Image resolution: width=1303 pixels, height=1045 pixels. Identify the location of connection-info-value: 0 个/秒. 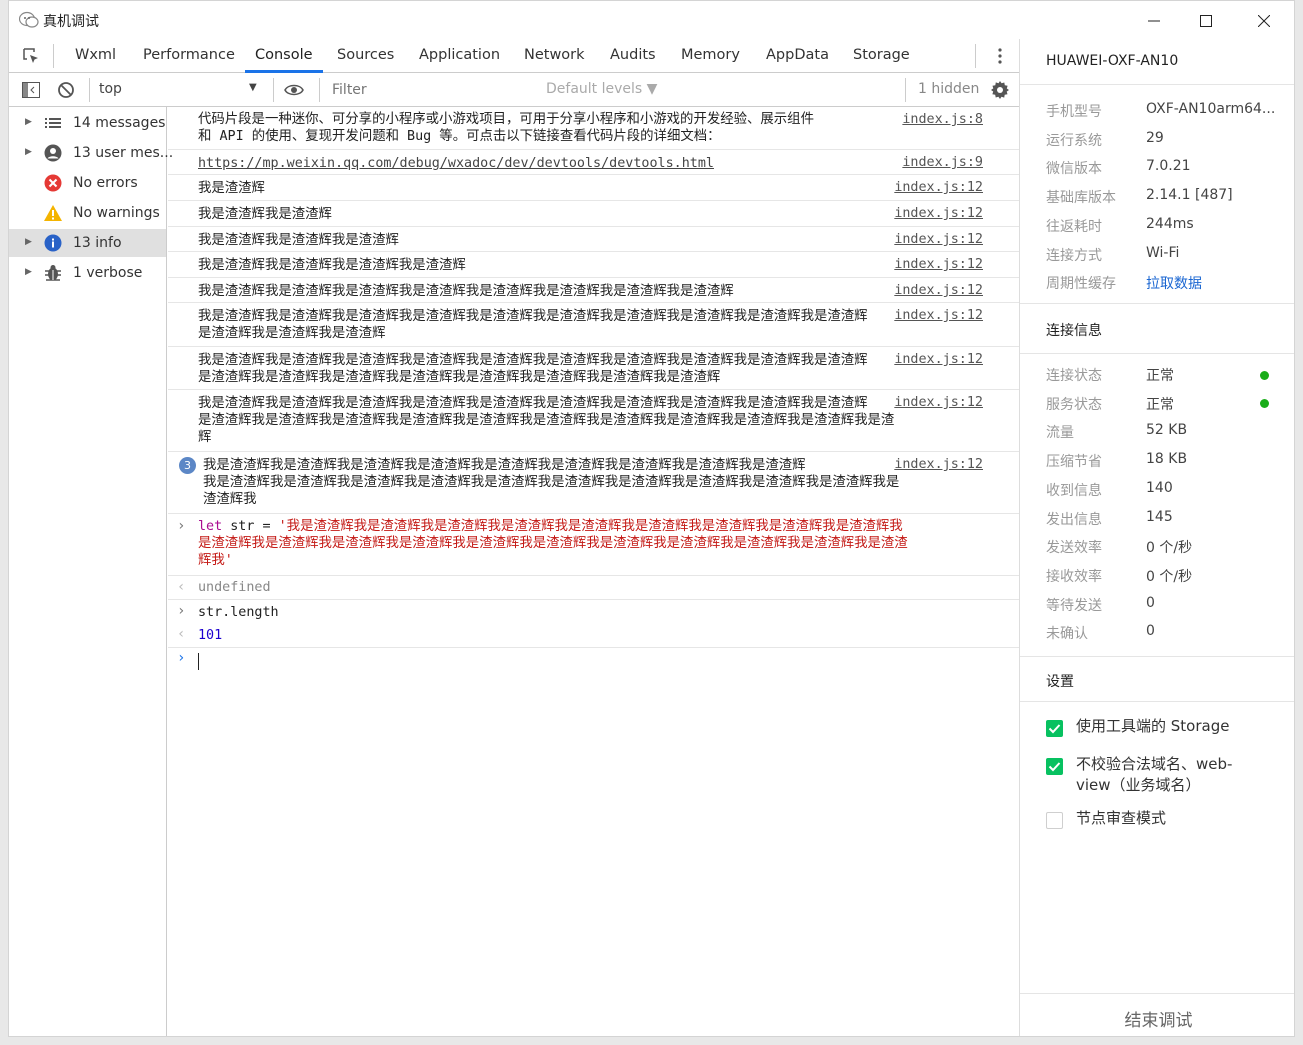
(1169, 548).